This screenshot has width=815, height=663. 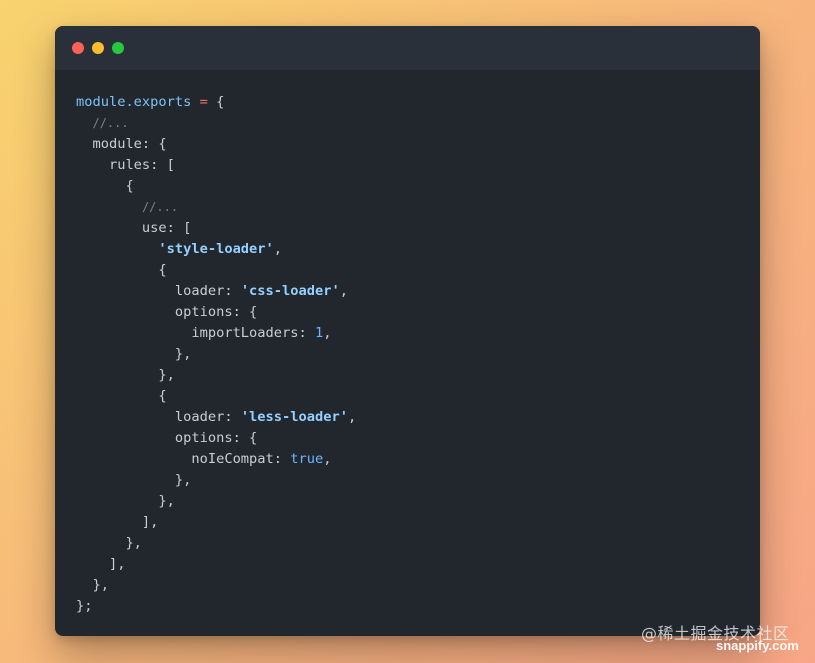 I want to click on code-line: noIeCompat: true,, so click(x=216, y=459).